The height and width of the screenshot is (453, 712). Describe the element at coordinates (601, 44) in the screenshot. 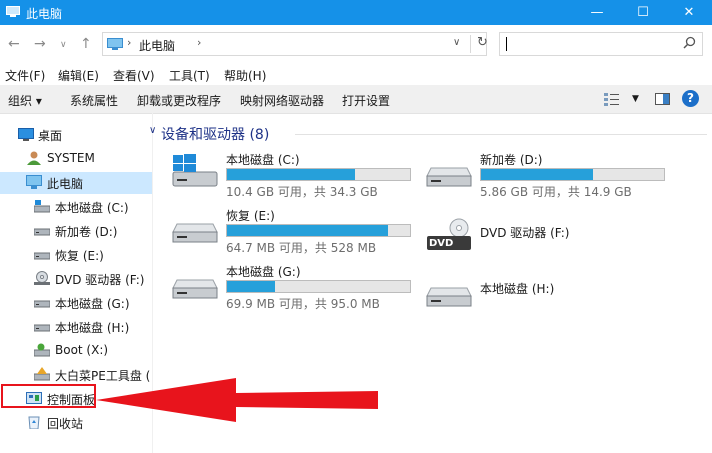

I see `search-input` at that location.